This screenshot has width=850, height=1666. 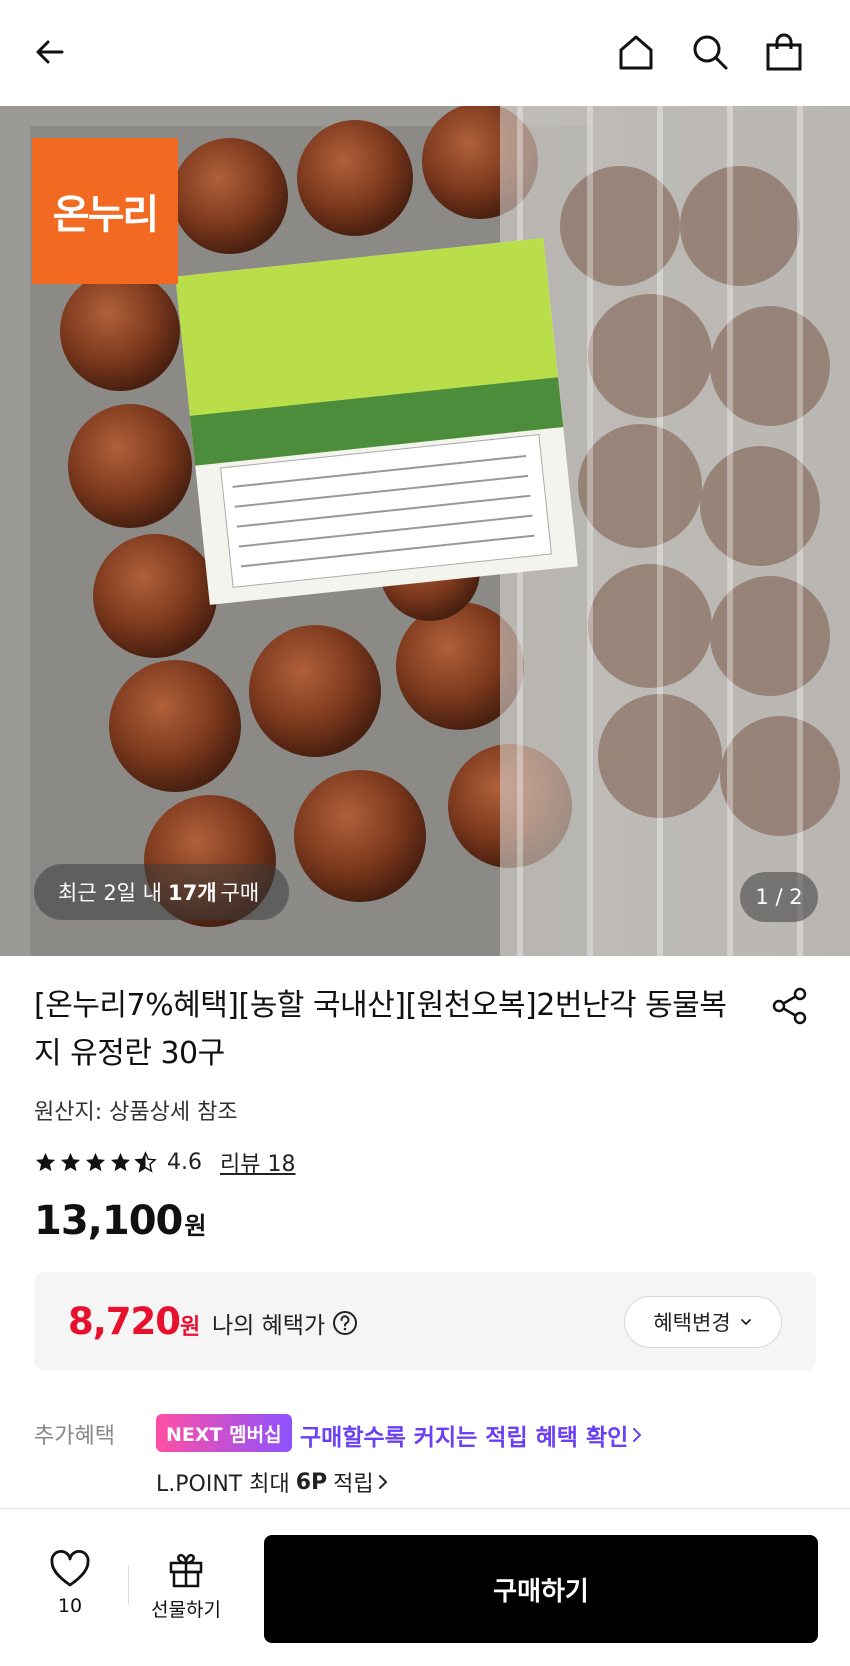 I want to click on help-icon, so click(x=345, y=1323).